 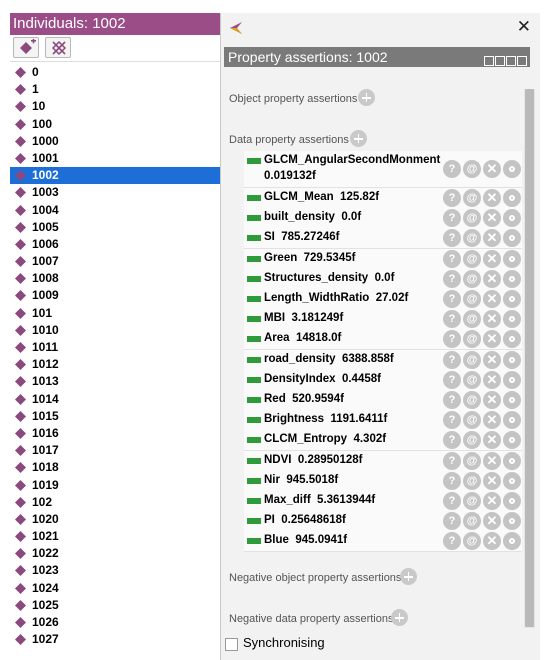 I want to click on individual-item: 1015, so click(x=116, y=416).